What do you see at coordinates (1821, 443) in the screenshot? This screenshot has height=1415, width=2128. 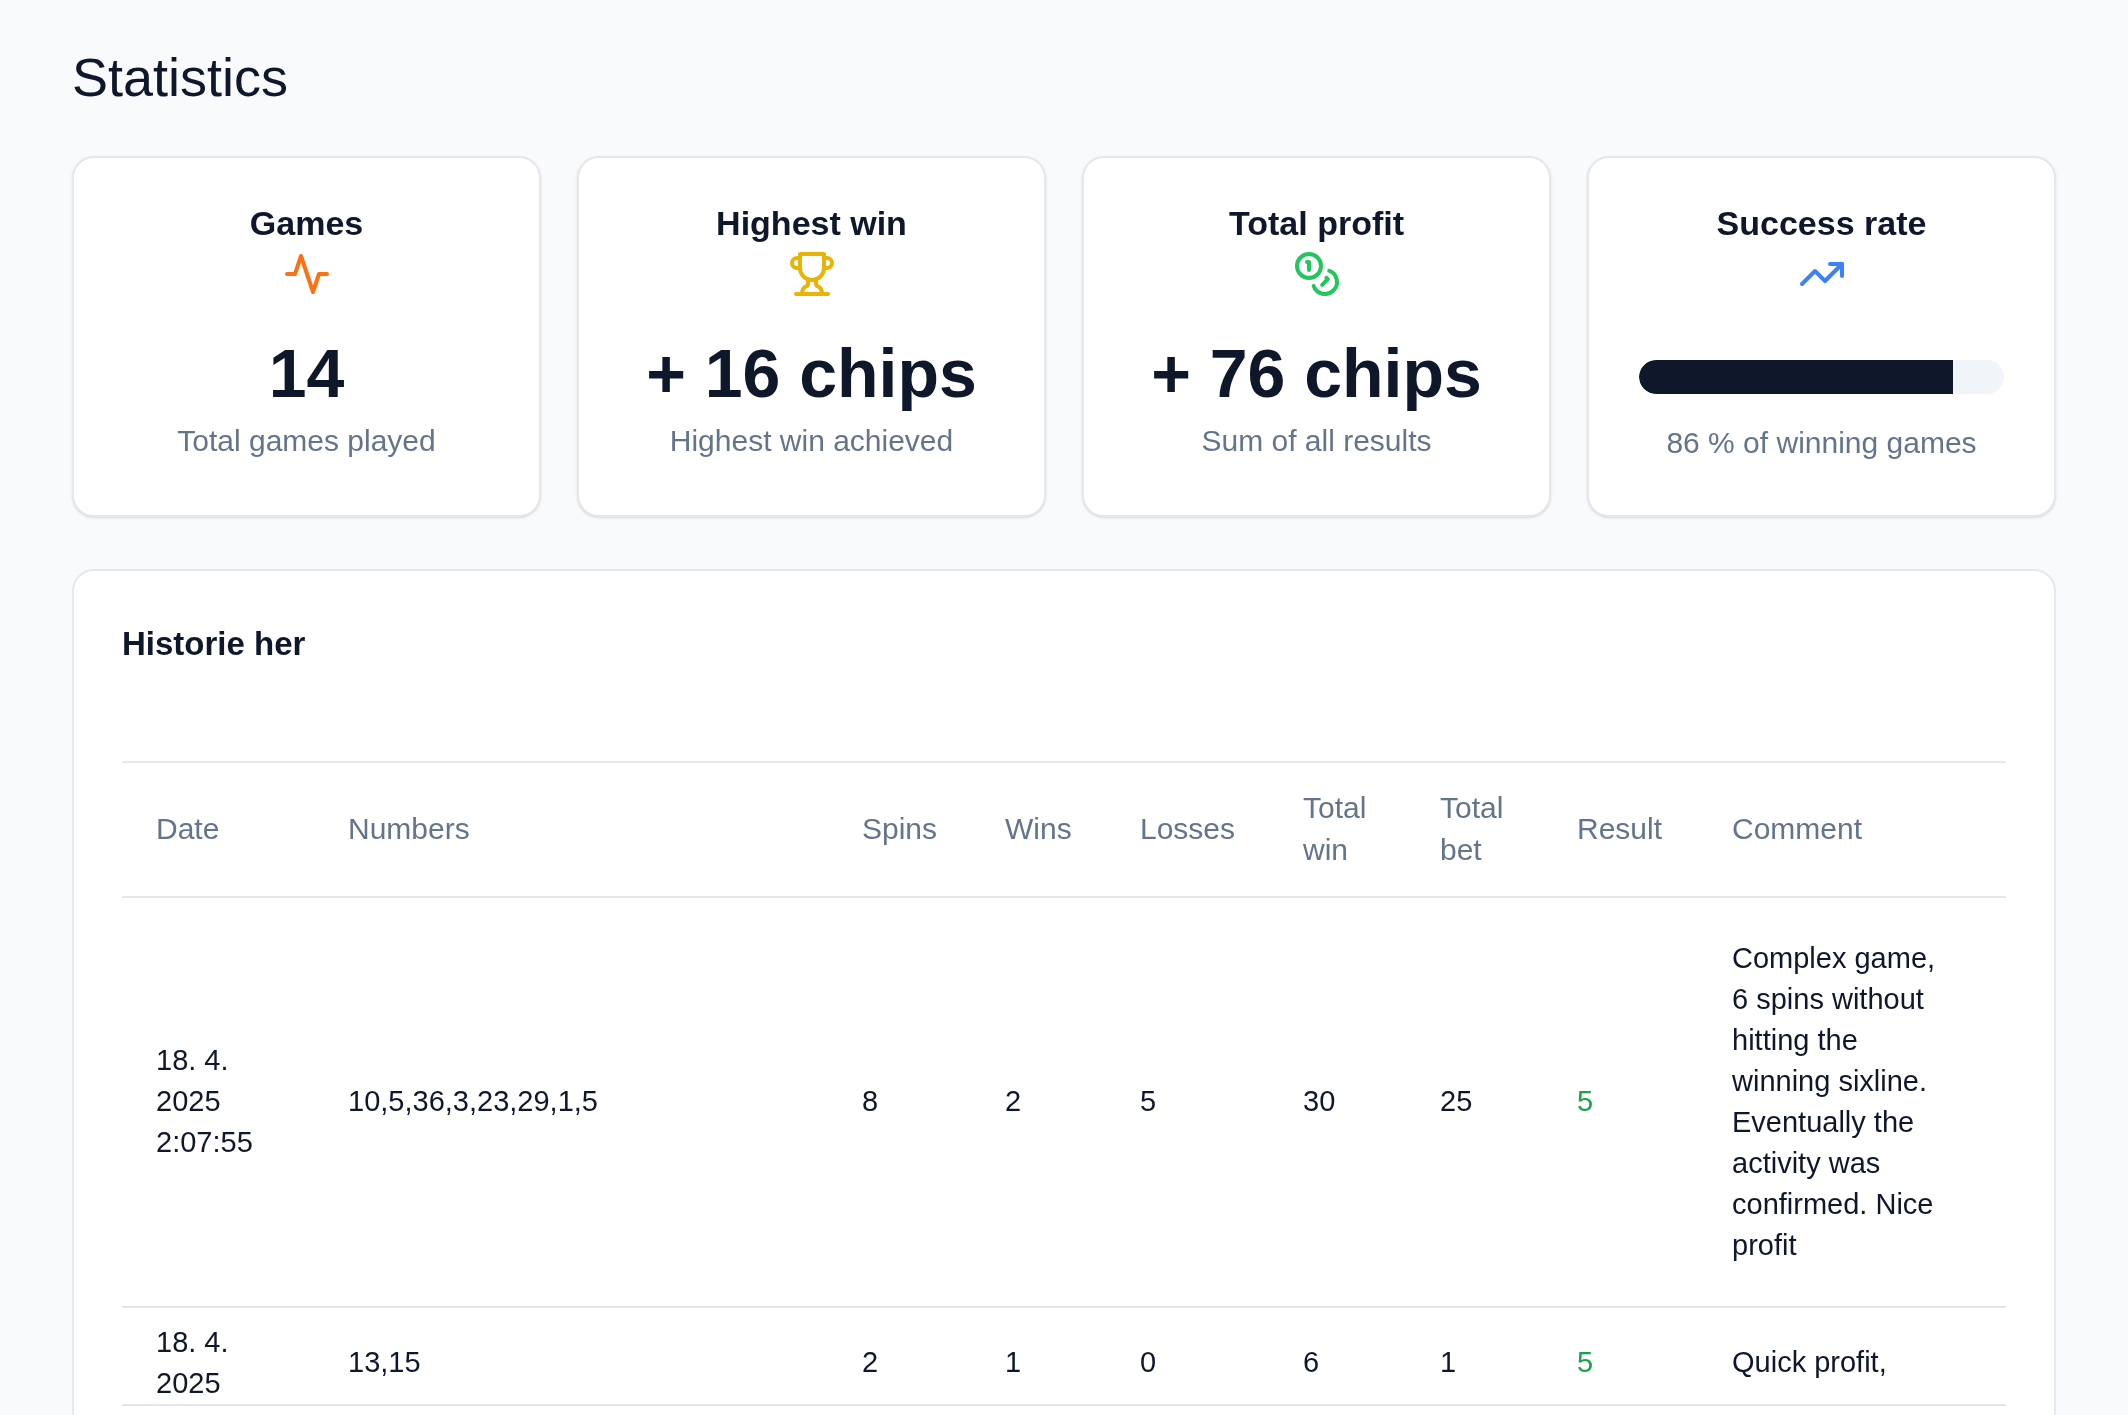 I see `card-caption: 86 % of winning games` at bounding box center [1821, 443].